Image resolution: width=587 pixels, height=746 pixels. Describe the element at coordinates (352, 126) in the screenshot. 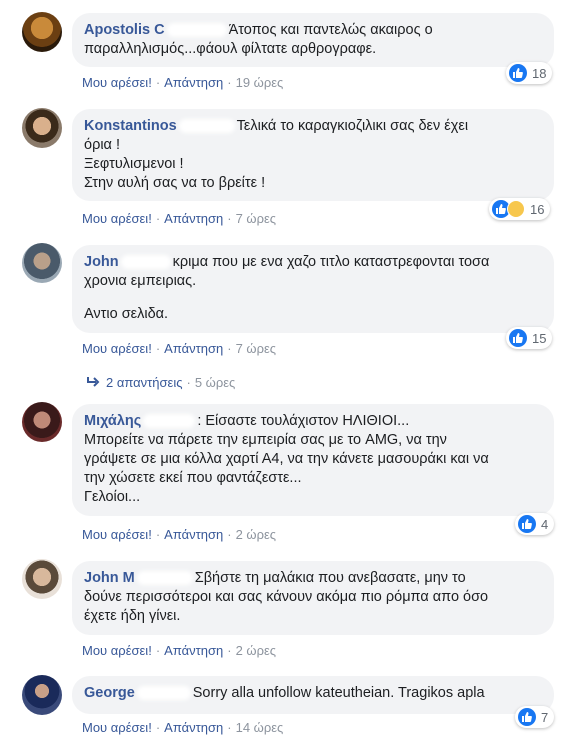

I see `comment-text: Τελικά το καραγκιοζιλικι σας δεν έχει` at that location.